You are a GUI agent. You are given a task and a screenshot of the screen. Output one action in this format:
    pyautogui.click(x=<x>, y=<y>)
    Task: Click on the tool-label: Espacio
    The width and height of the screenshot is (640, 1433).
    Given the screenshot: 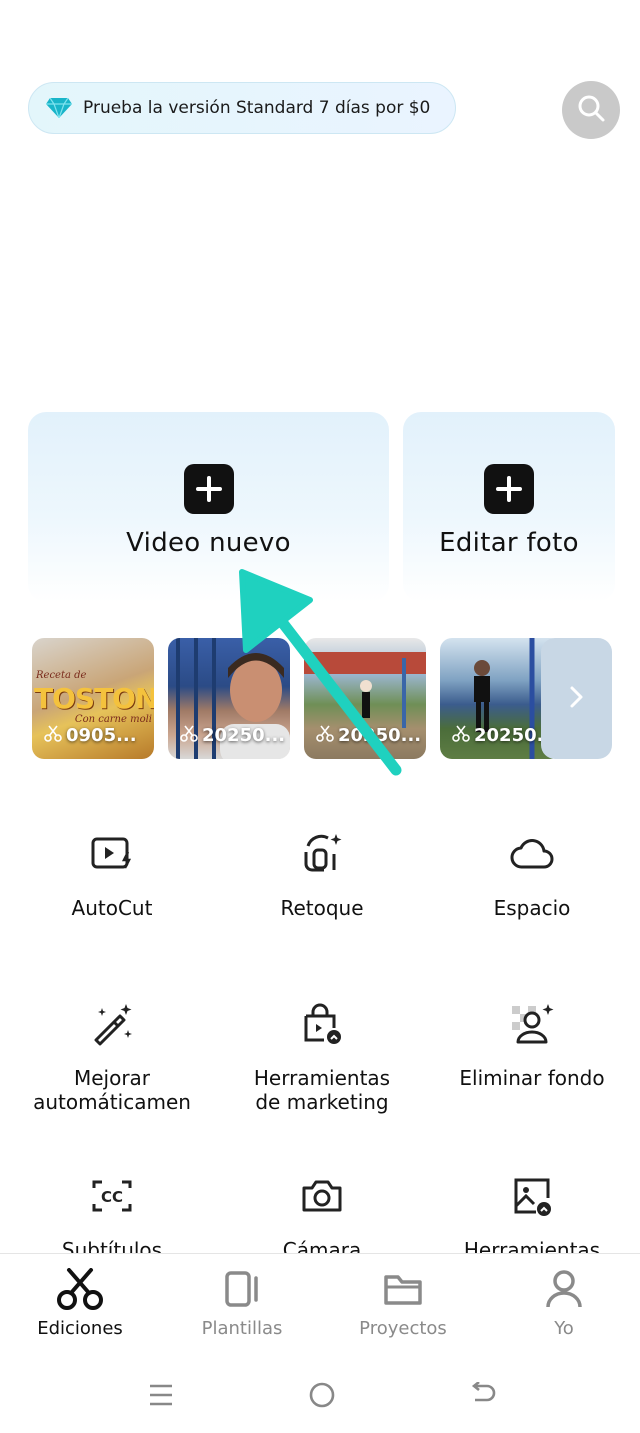 What is the action you would take?
    pyautogui.click(x=532, y=908)
    